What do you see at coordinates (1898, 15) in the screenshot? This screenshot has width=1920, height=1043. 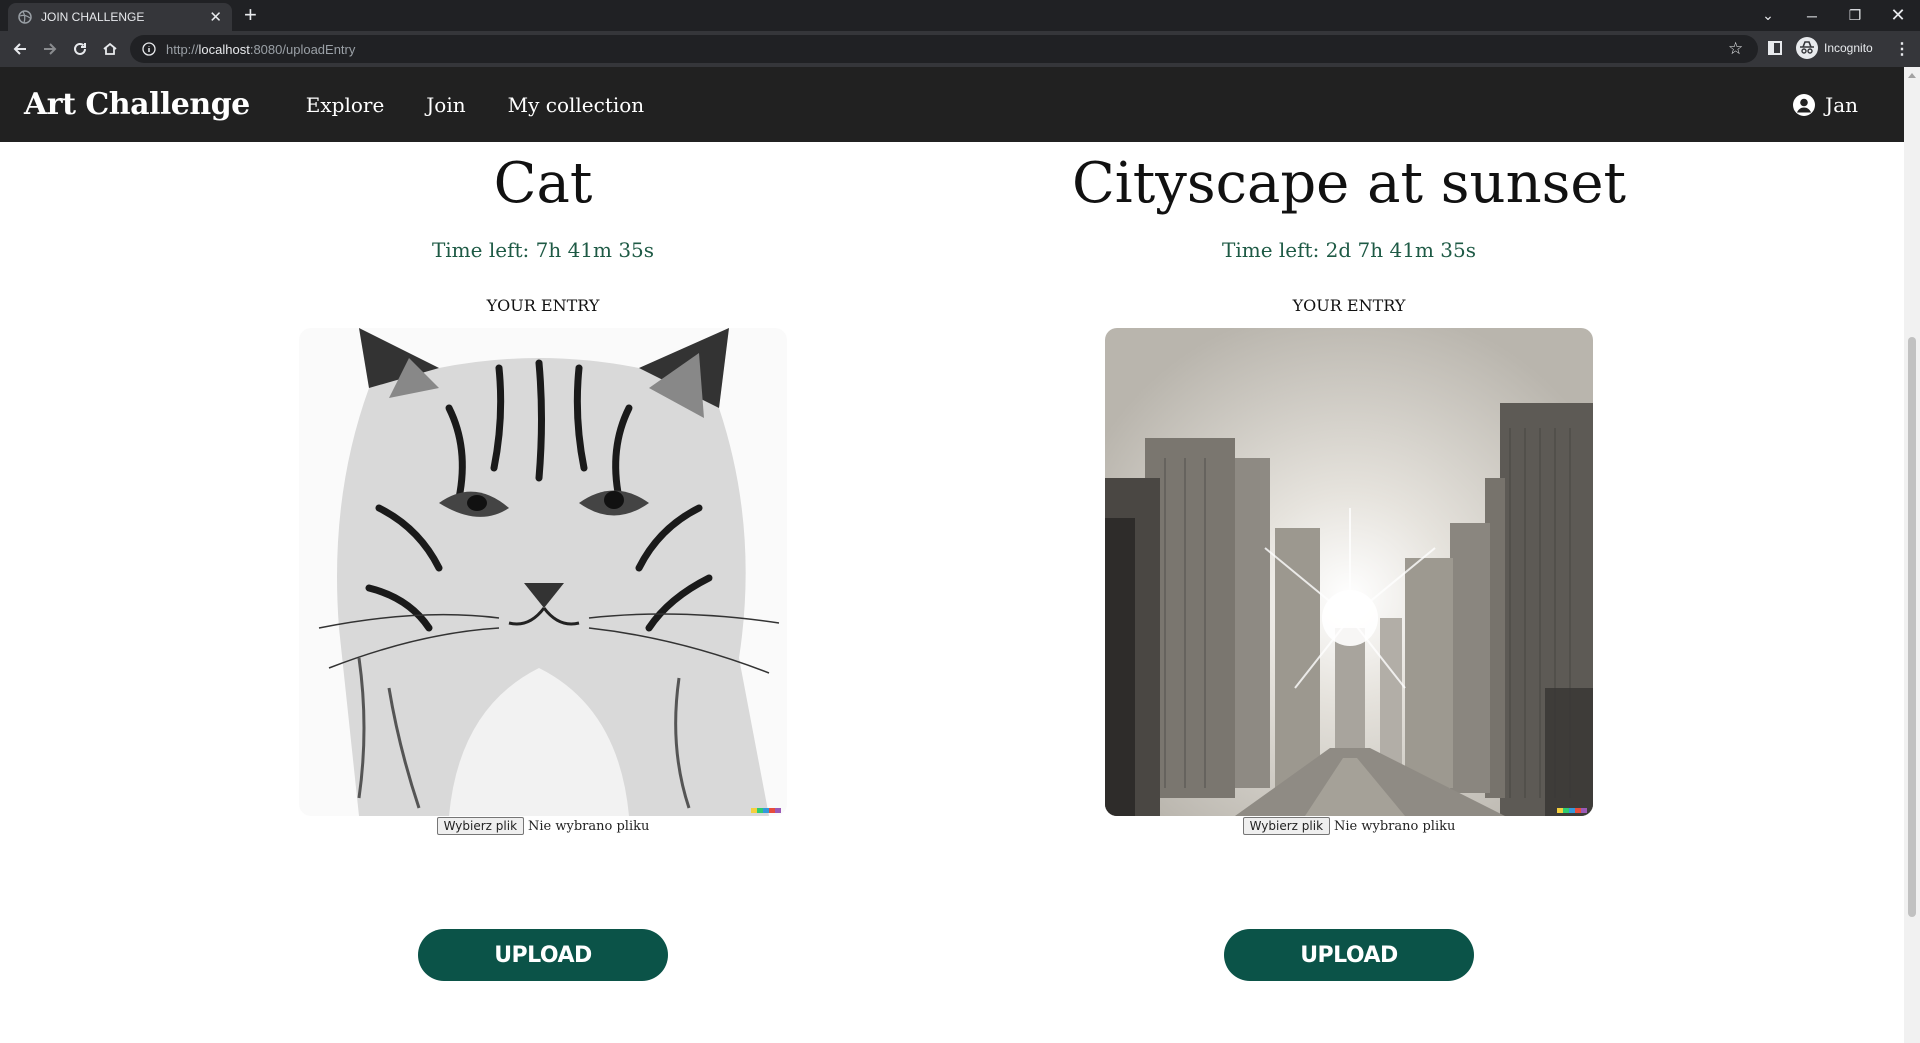 I see `window-close-icon: ✕` at bounding box center [1898, 15].